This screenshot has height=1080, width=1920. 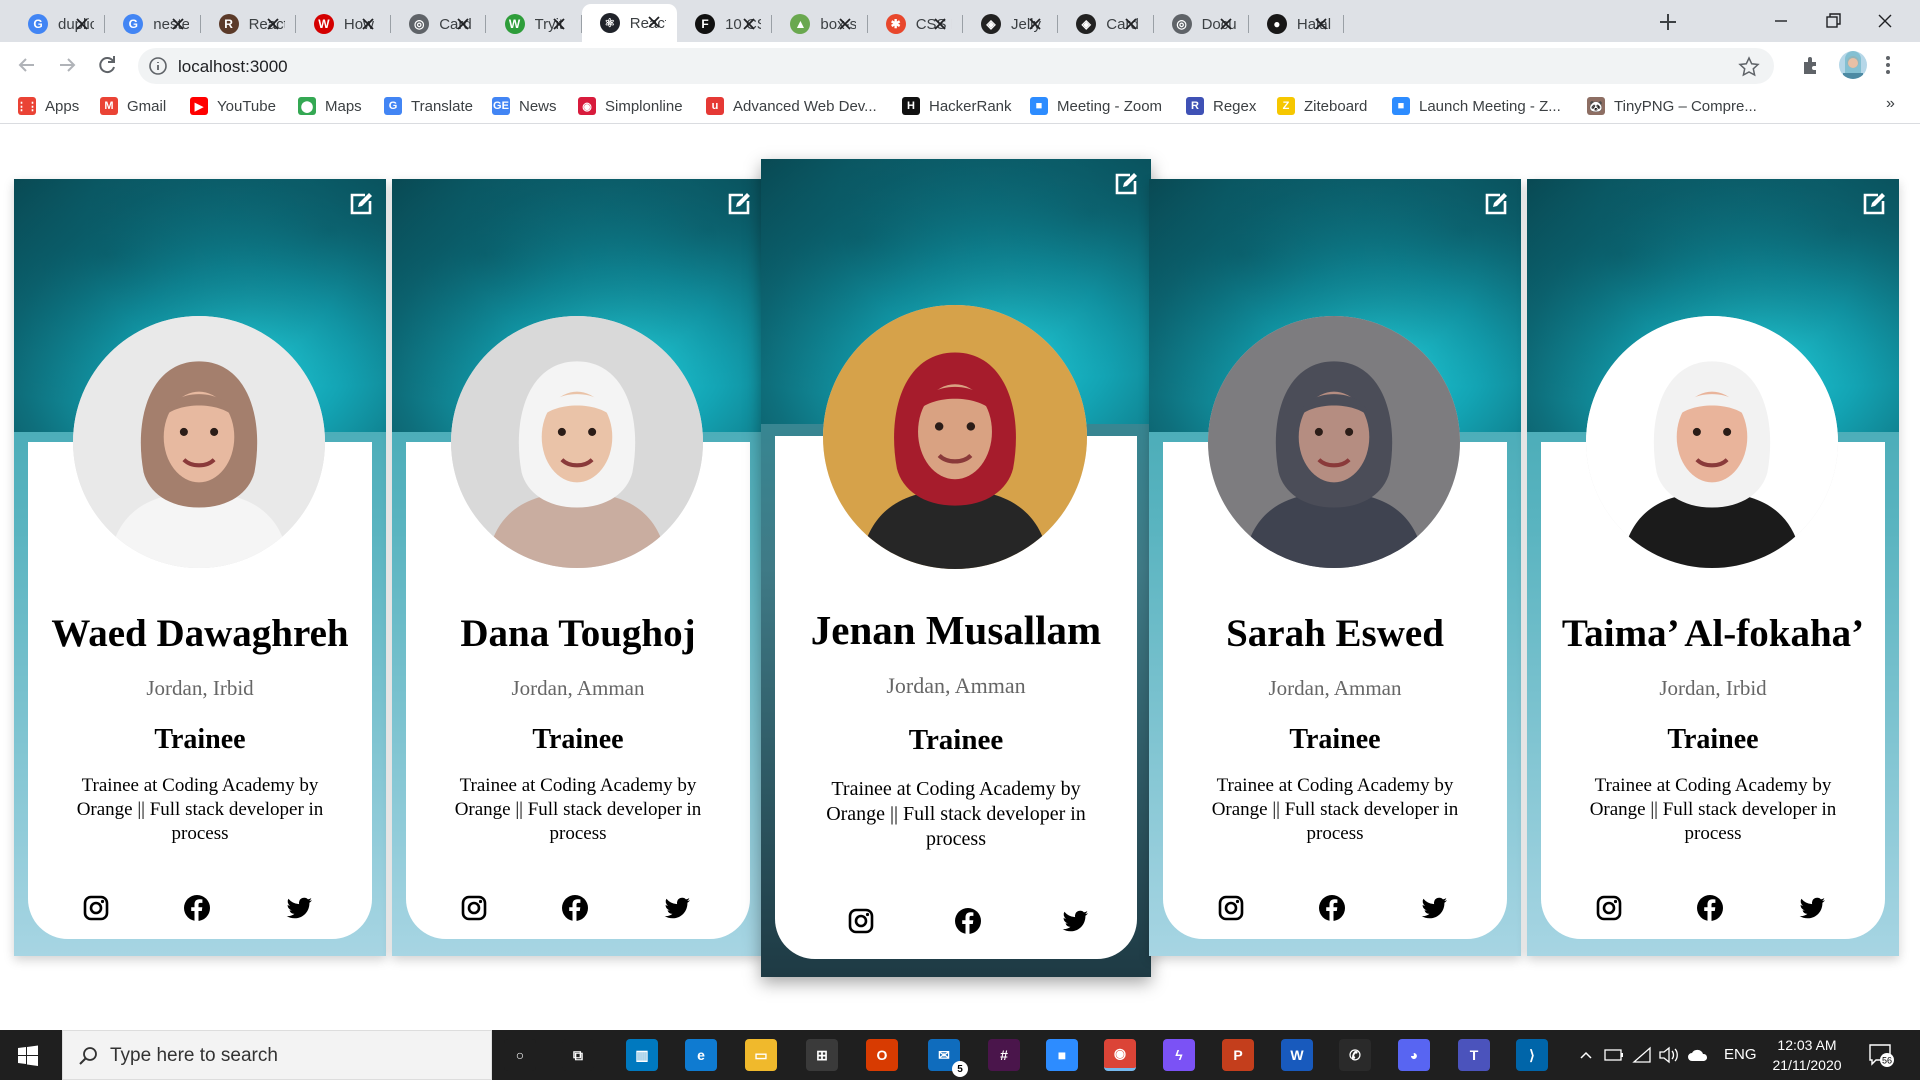 I want to click on taskbar-file-explorer-icon: ▭, so click(x=761, y=1055).